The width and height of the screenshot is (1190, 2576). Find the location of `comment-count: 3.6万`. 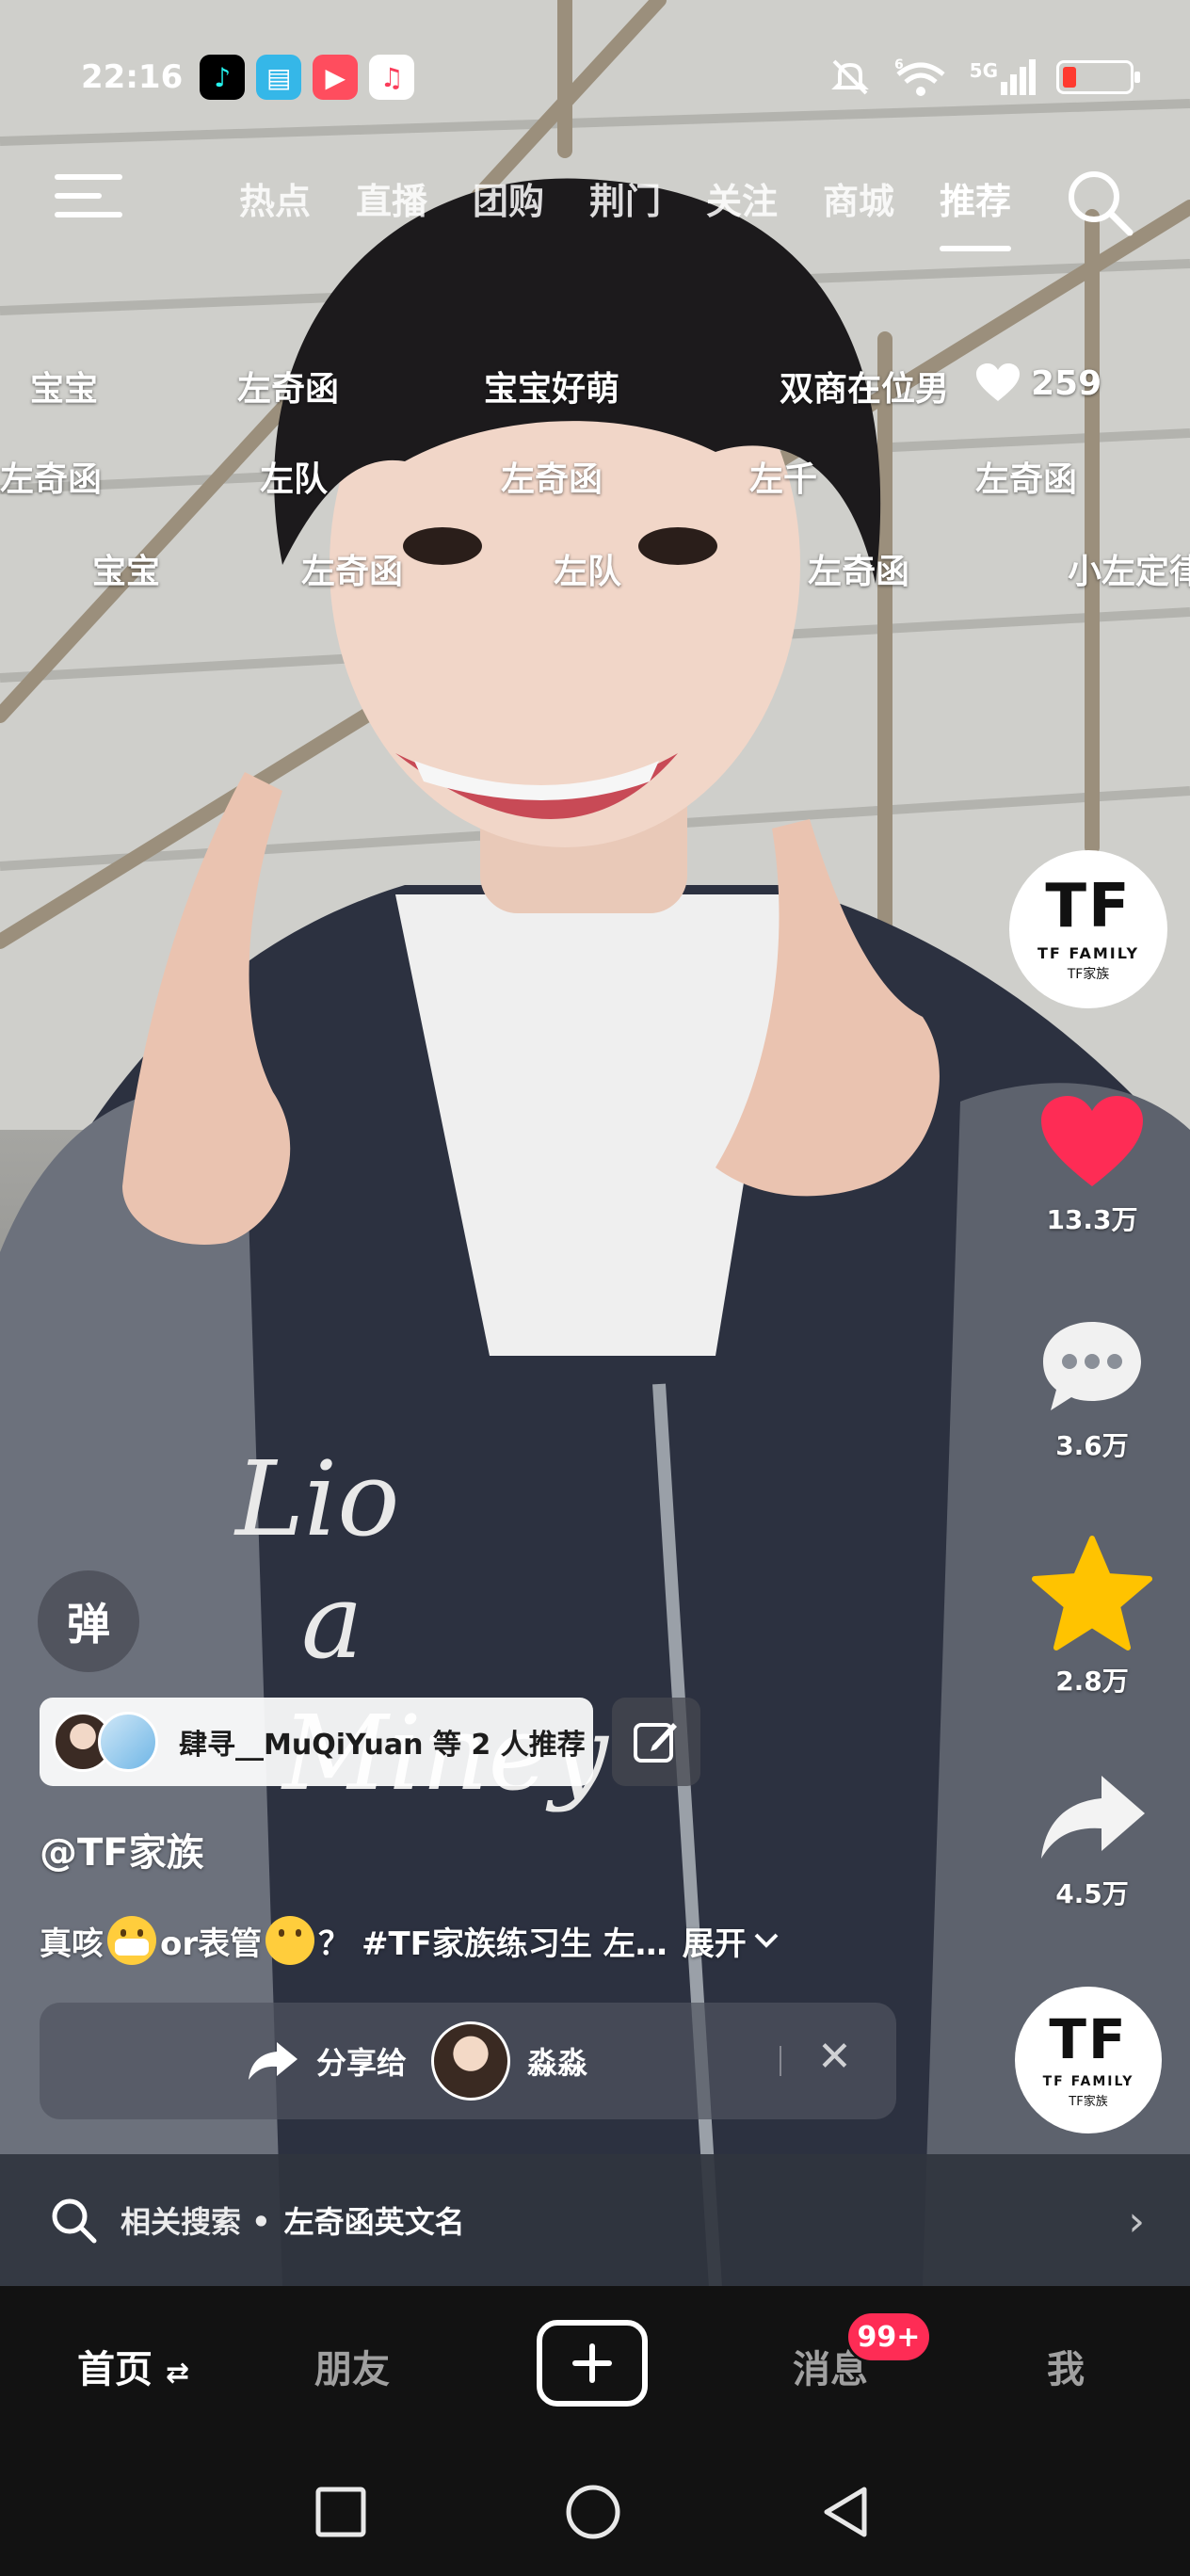

comment-count: 3.6万 is located at coordinates (1092, 1445).